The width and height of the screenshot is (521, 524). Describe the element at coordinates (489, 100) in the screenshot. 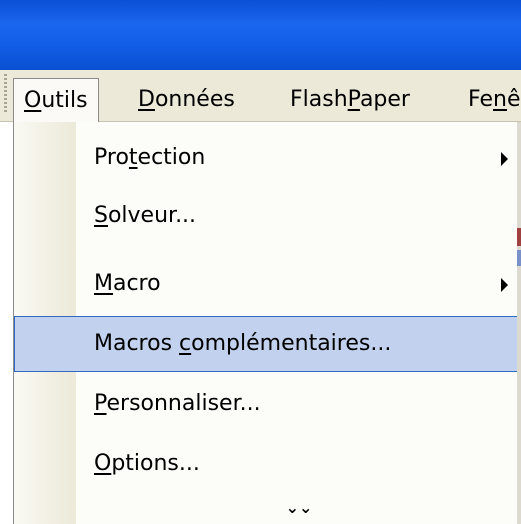

I see `menu-fenetre: Fenê` at that location.